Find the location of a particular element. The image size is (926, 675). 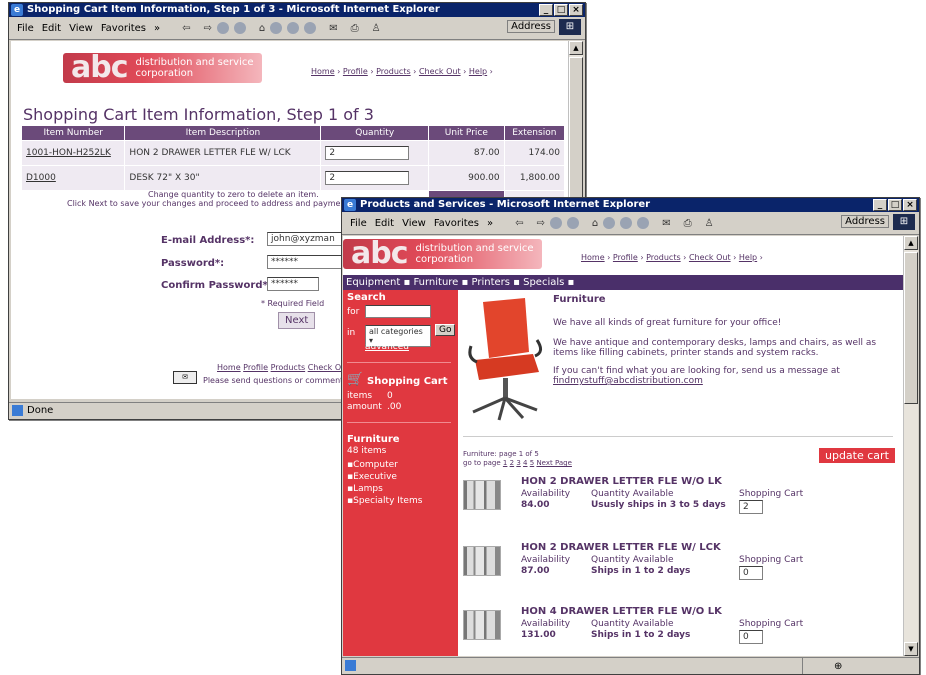

subcategory-executive: ▪Executive is located at coordinates (384, 477).